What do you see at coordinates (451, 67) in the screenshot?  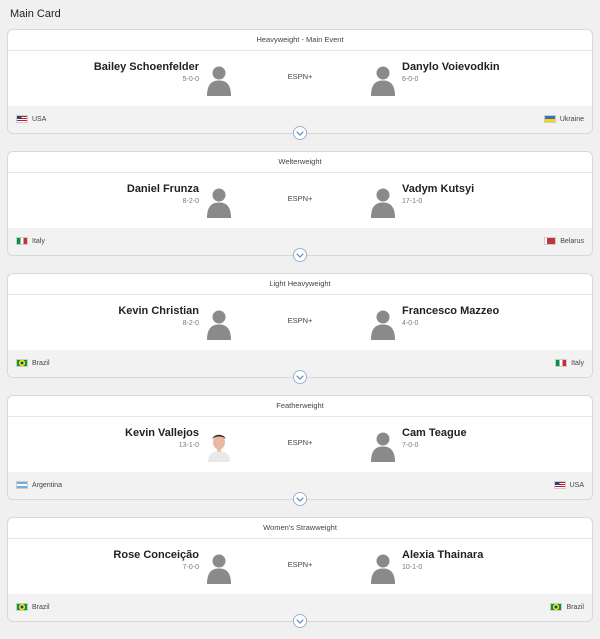 I see `fighter-name: Danylo Voievodkin` at bounding box center [451, 67].